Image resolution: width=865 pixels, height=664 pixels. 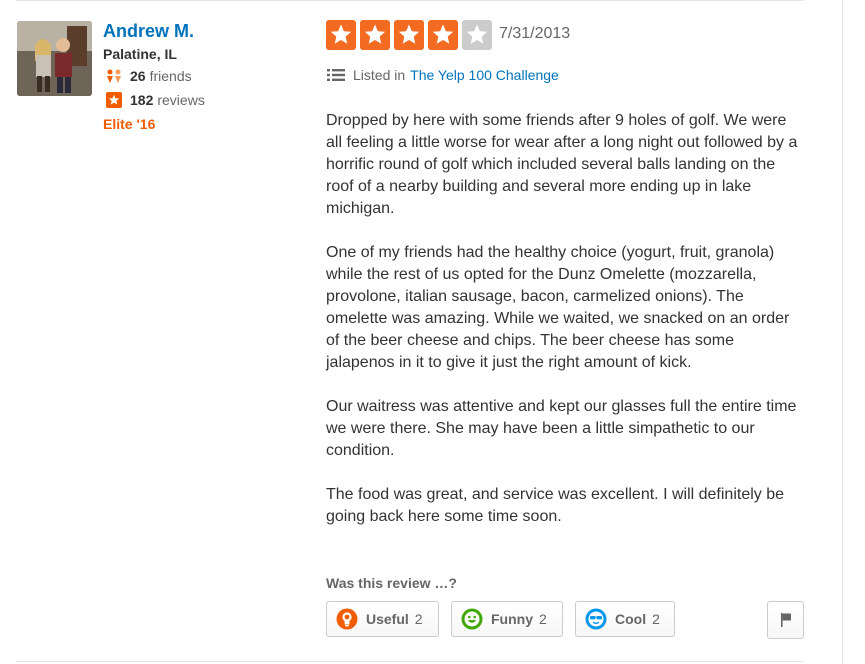 I want to click on top-divider, so click(x=410, y=0).